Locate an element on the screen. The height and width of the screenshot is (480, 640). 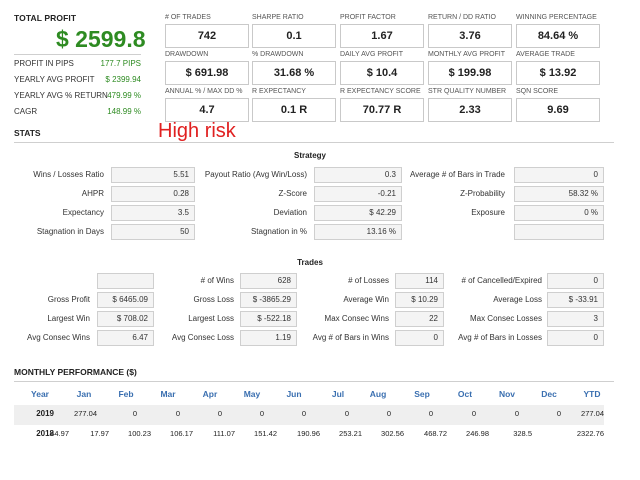
metric-label: DRAWDOWN is located at coordinates (187, 54).